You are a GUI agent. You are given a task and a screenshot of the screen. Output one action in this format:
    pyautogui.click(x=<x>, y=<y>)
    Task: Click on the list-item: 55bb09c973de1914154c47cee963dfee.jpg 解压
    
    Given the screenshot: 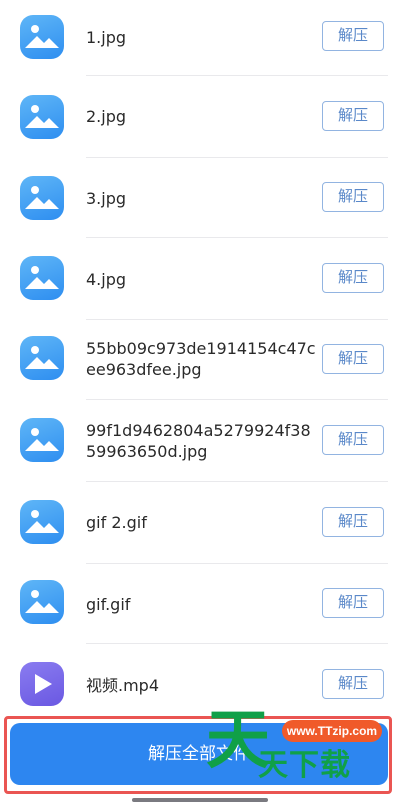 What is the action you would take?
    pyautogui.click(x=200, y=360)
    